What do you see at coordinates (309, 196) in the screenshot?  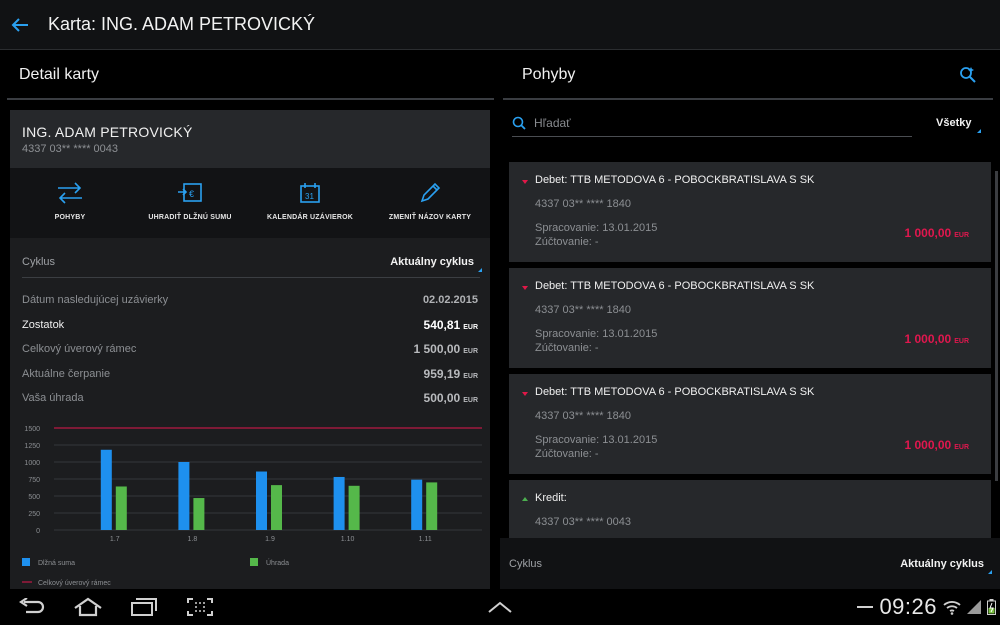 I see `svg-text: 31` at bounding box center [309, 196].